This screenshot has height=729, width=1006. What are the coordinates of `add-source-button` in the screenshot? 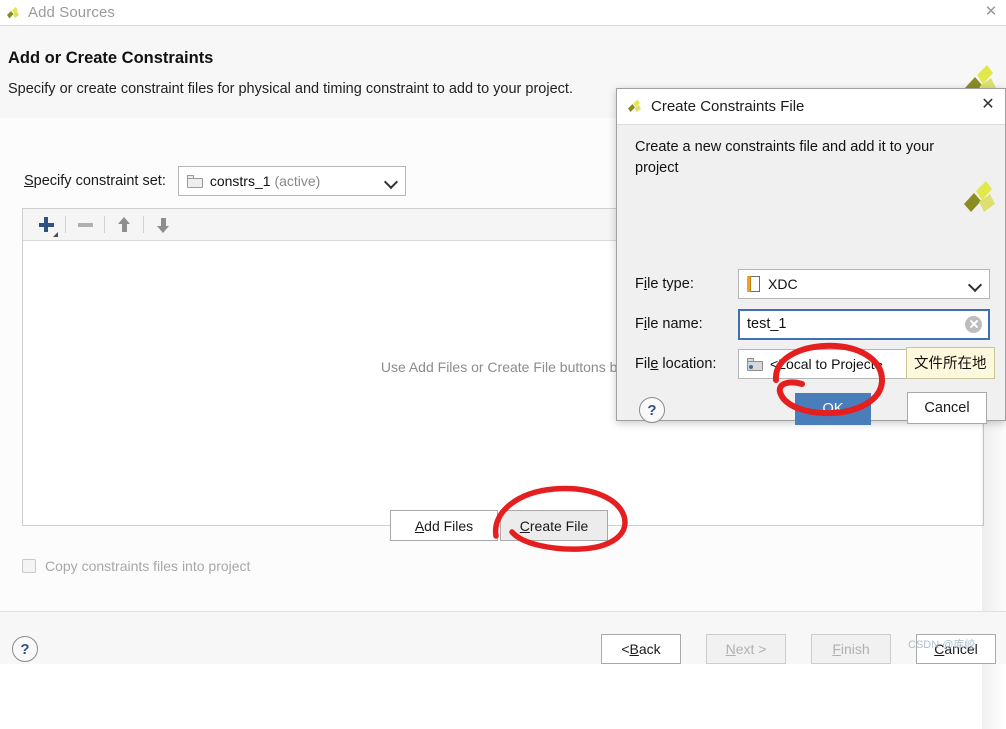 It's located at (46, 225).